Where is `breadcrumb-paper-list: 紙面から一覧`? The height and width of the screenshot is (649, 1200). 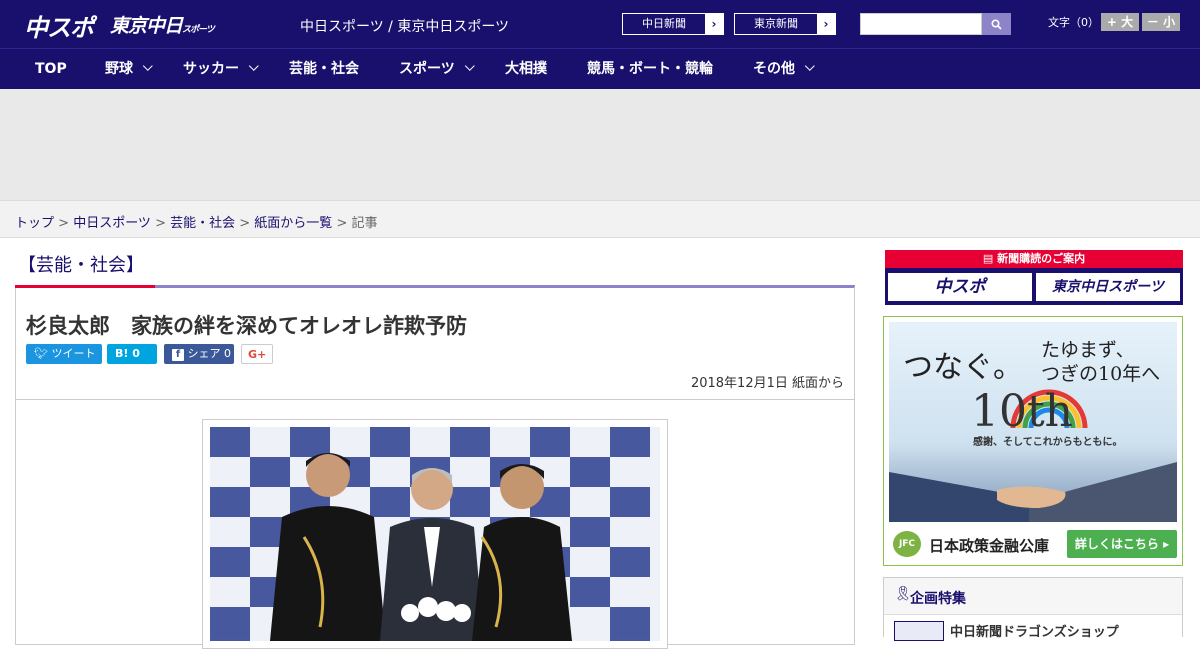 breadcrumb-paper-list: 紙面から一覧 is located at coordinates (293, 223).